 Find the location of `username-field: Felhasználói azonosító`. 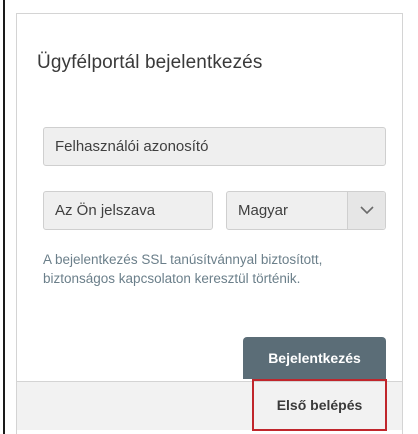

username-field: Felhasználói azonosító is located at coordinates (214, 146).